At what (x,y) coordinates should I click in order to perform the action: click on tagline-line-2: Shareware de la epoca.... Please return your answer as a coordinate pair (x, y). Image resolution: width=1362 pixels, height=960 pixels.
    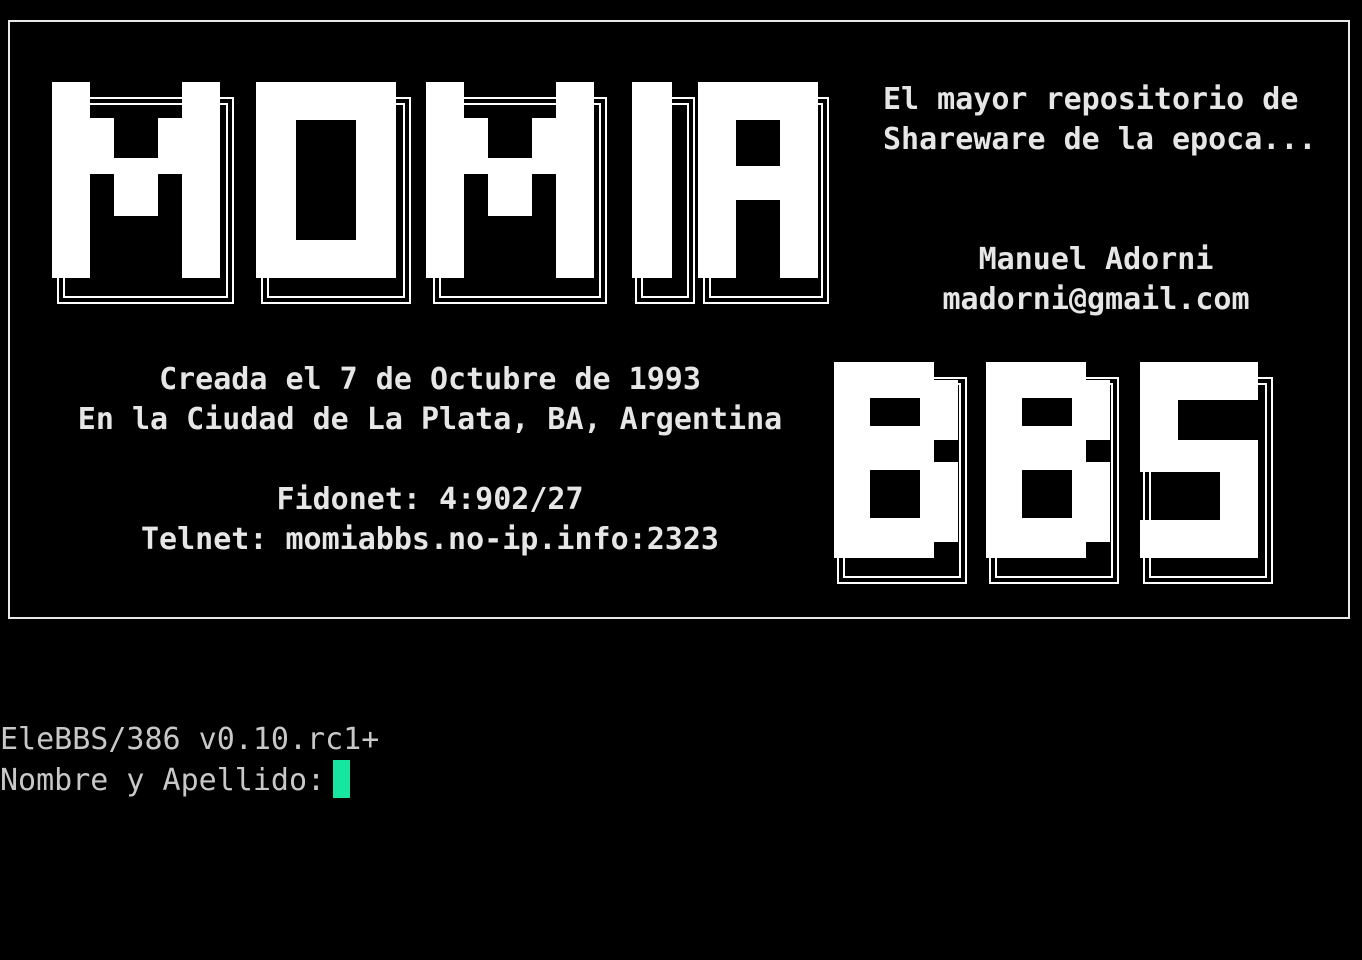
    Looking at the image, I should click on (1100, 139).